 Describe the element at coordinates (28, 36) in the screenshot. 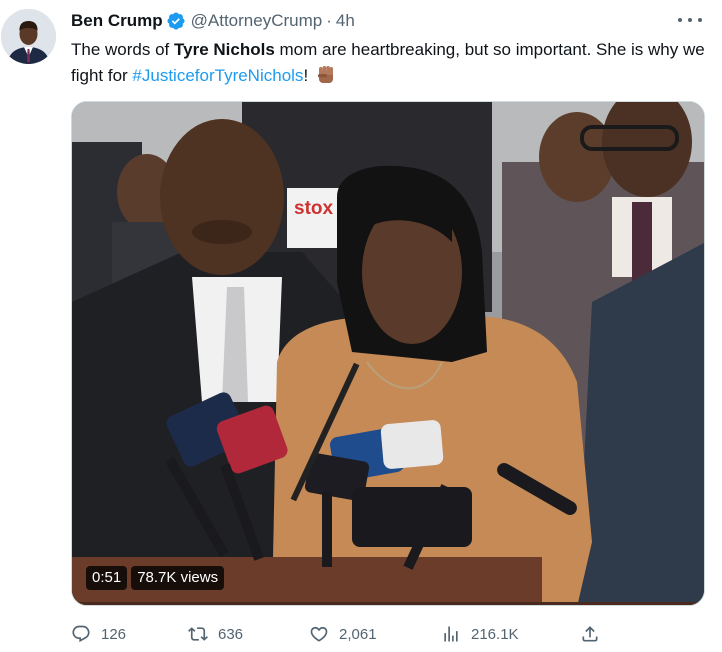

I see `avatar` at that location.